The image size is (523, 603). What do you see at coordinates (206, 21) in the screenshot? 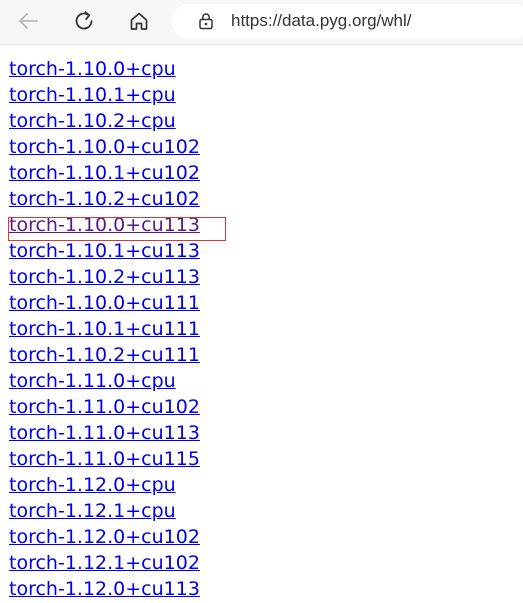
I see `lock-icon` at bounding box center [206, 21].